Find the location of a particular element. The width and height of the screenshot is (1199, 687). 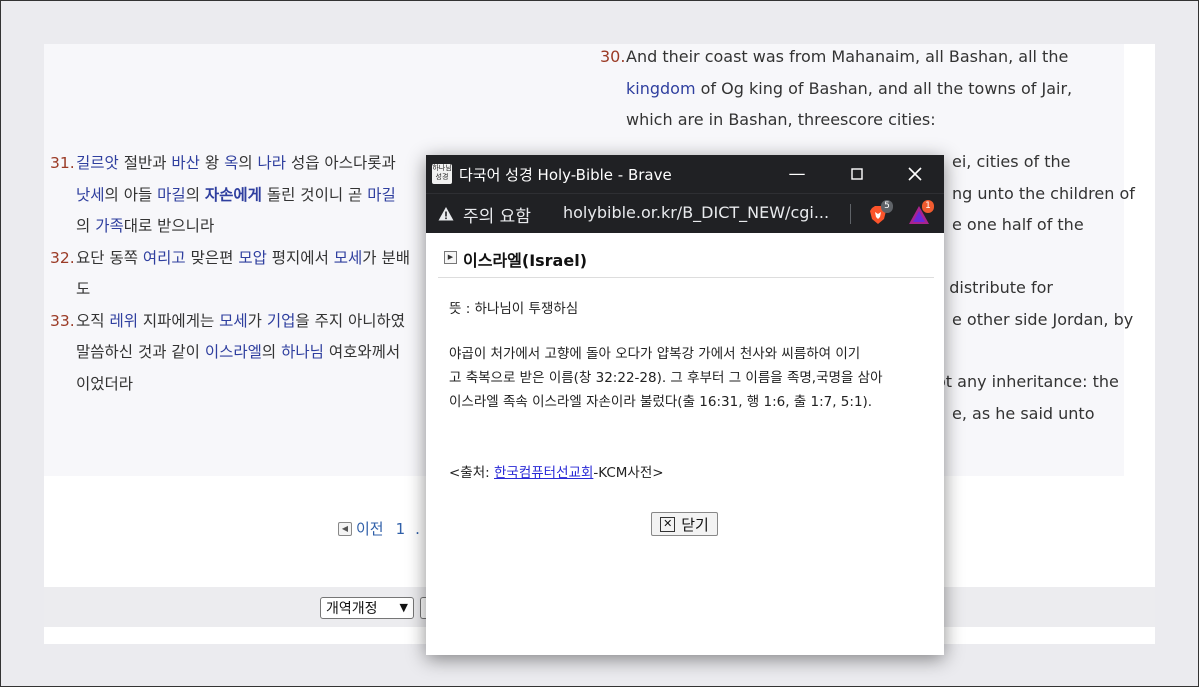

word-link: 바산 is located at coordinates (185, 163).